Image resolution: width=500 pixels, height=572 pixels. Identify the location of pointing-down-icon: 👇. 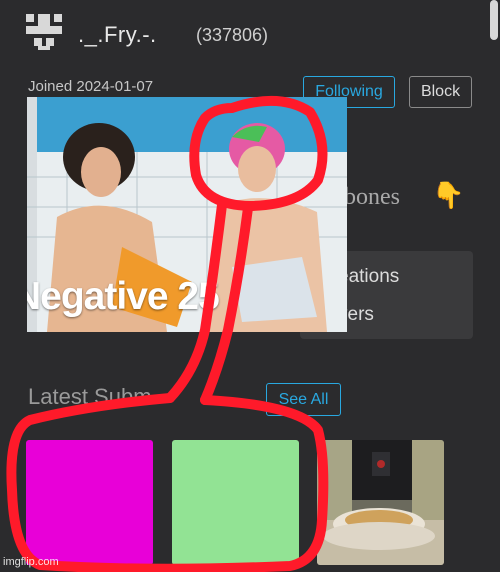
(448, 195).